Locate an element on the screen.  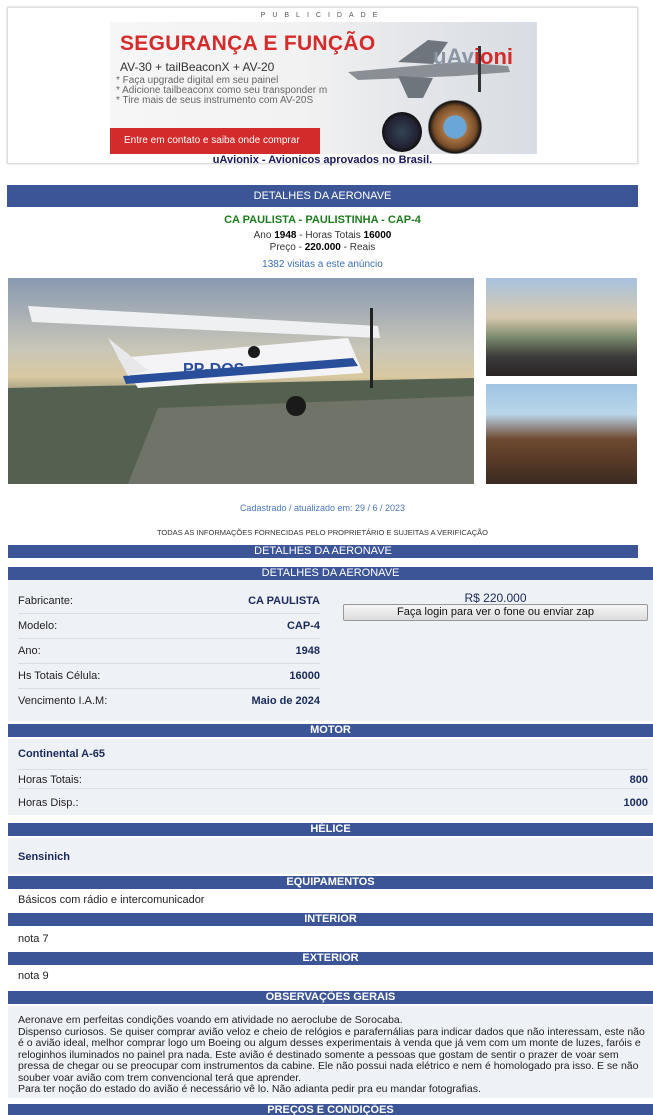
equipment-text: Básicos com rádio e intercomunicador is located at coordinates (111, 900).